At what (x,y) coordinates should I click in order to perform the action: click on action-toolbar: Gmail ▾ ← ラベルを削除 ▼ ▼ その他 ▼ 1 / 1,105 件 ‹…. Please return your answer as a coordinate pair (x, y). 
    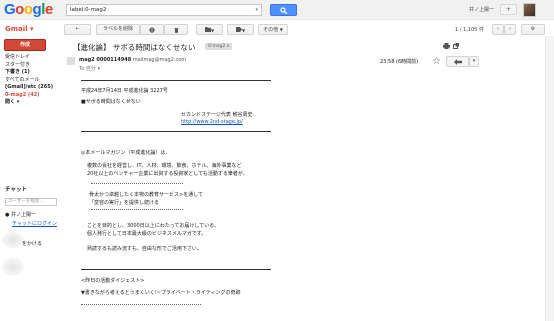
    Looking at the image, I should click on (277, 28).